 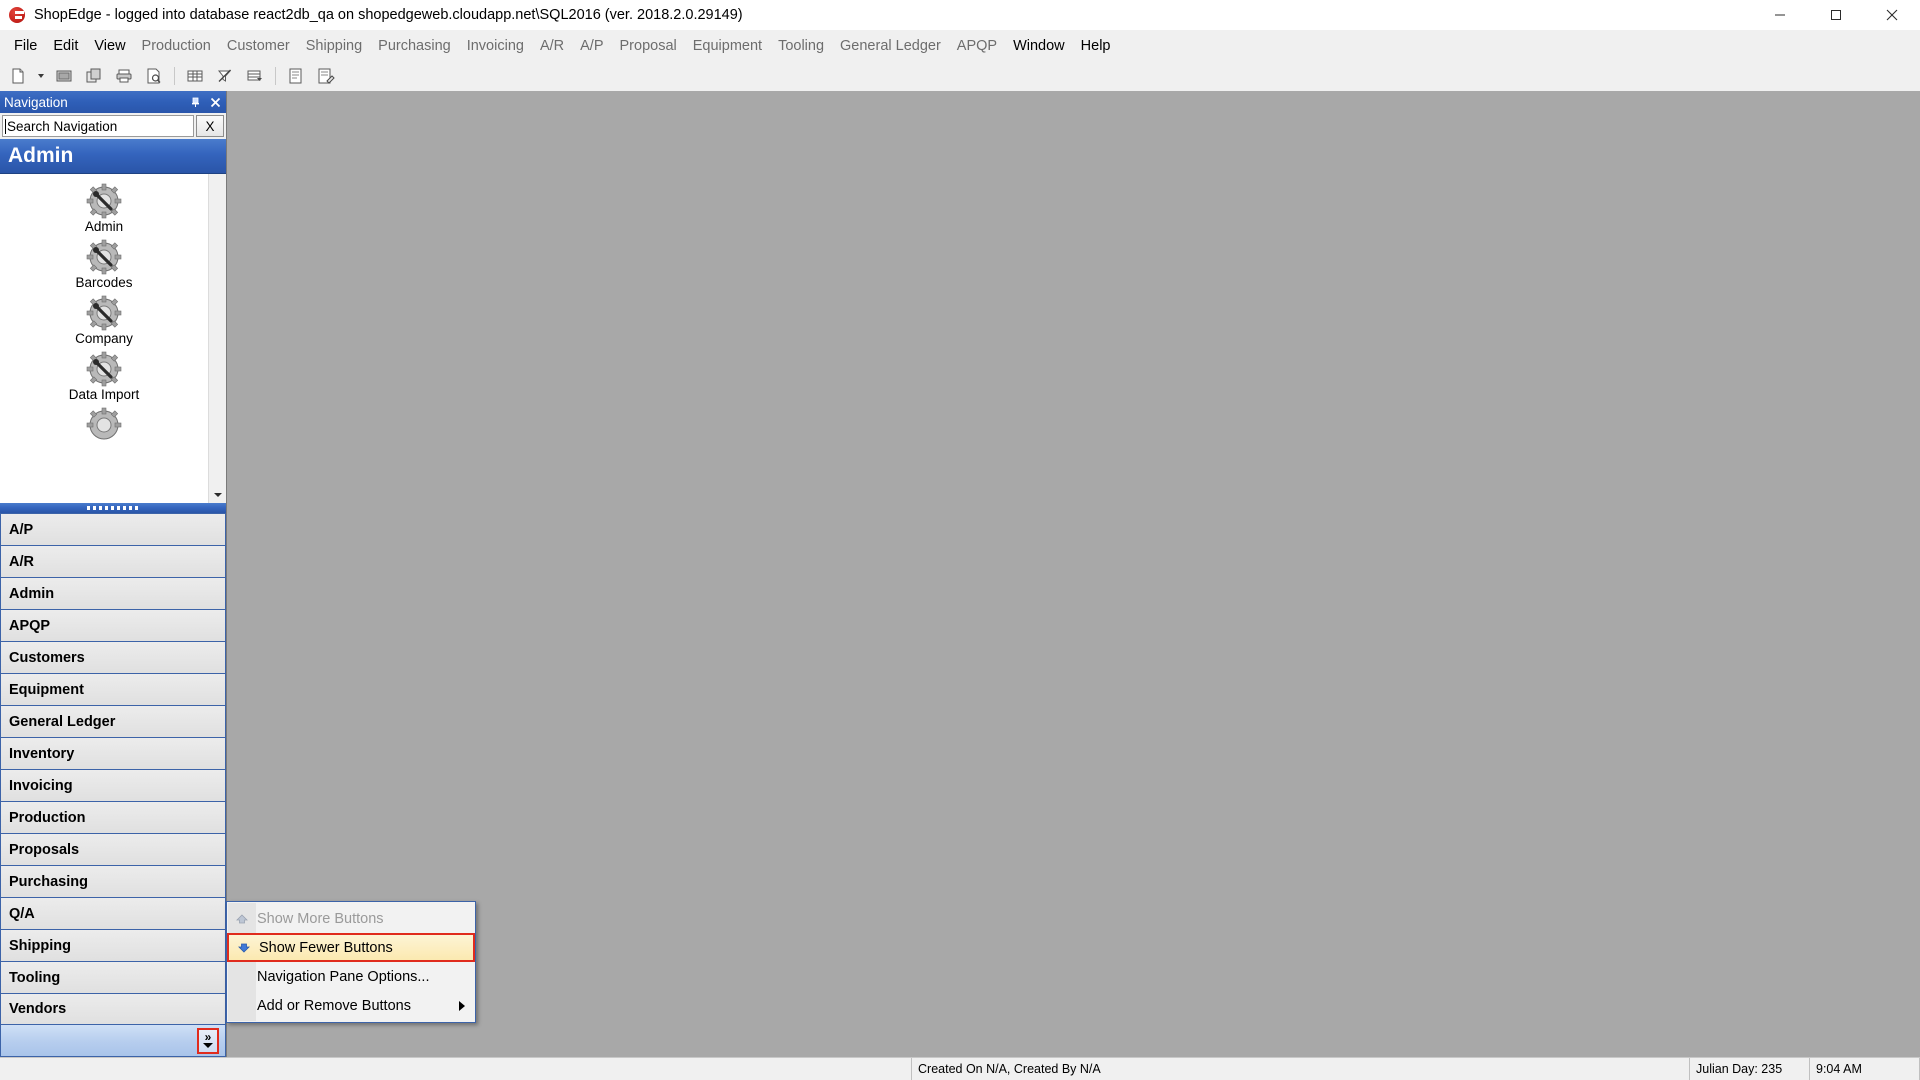 What do you see at coordinates (113, 593) in the screenshot?
I see `band-item-admin: Admin` at bounding box center [113, 593].